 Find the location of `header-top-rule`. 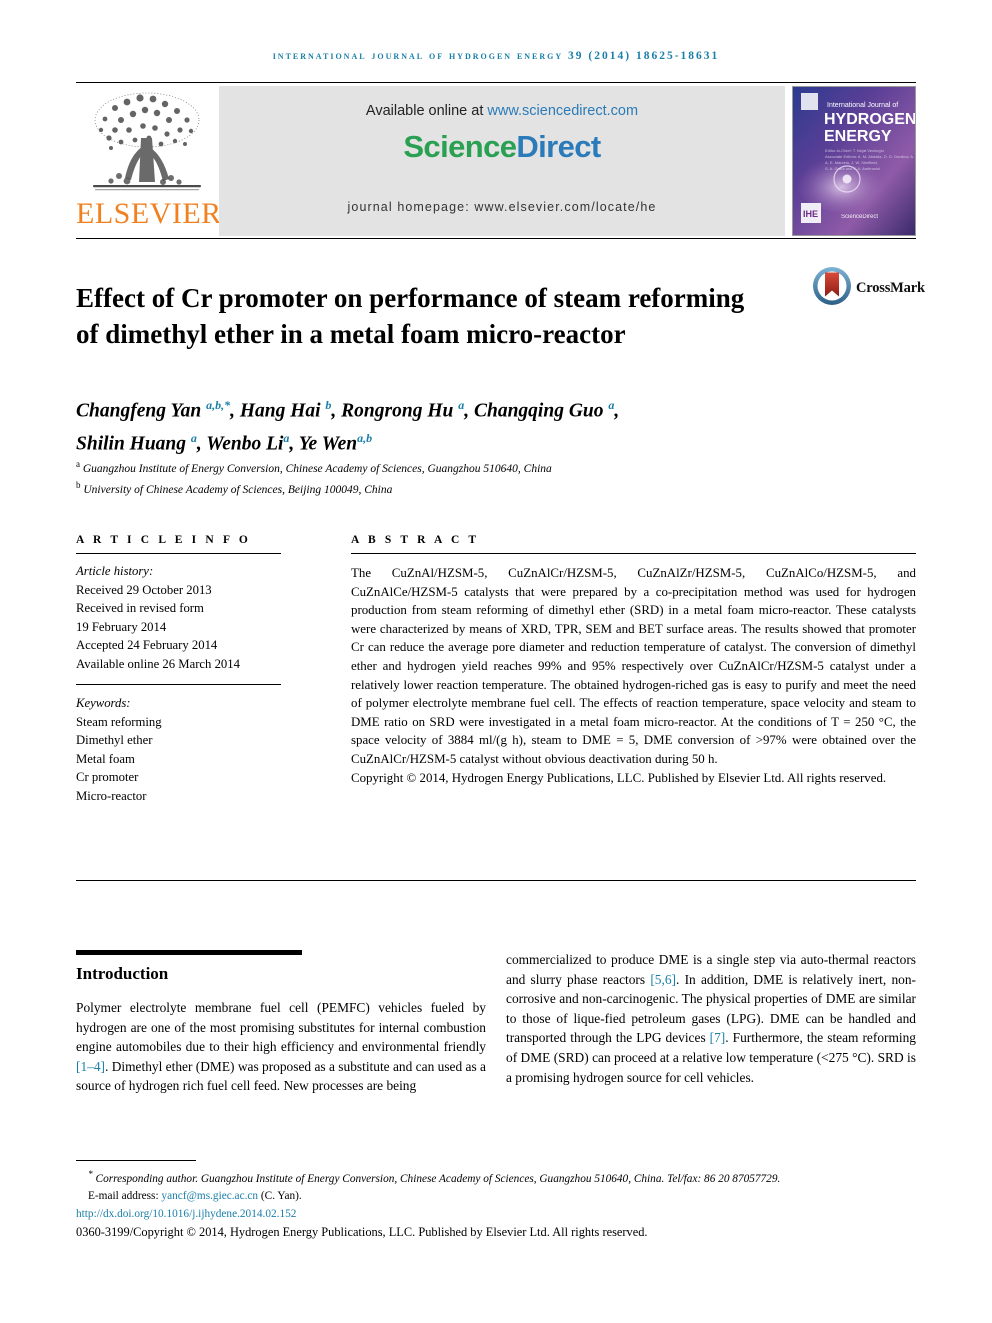

header-top-rule is located at coordinates (496, 82).